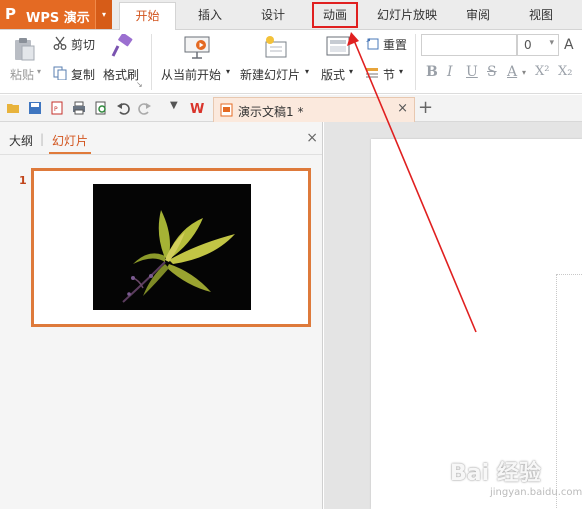 The image size is (582, 509). Describe the element at coordinates (469, 45) in the screenshot. I see `font-name-input` at that location.